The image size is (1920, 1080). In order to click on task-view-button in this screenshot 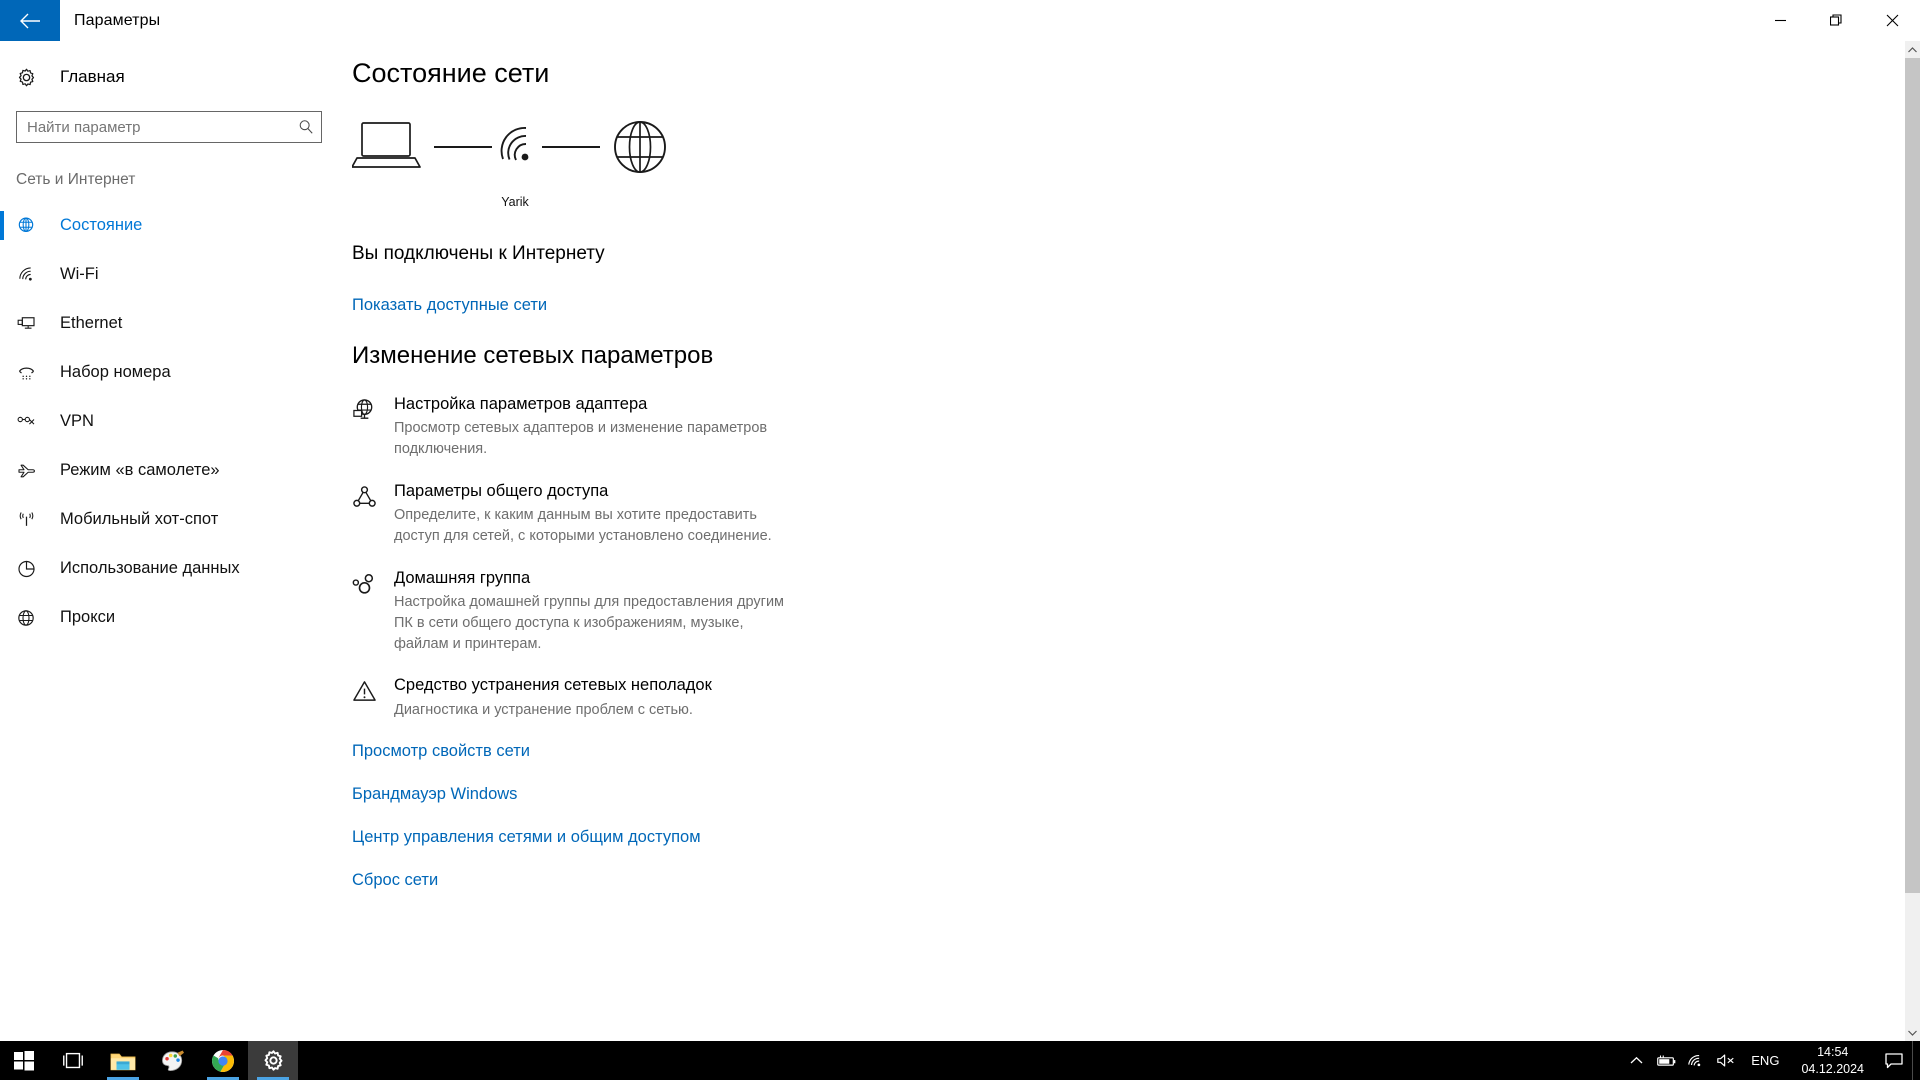, I will do `click(73, 1060)`.